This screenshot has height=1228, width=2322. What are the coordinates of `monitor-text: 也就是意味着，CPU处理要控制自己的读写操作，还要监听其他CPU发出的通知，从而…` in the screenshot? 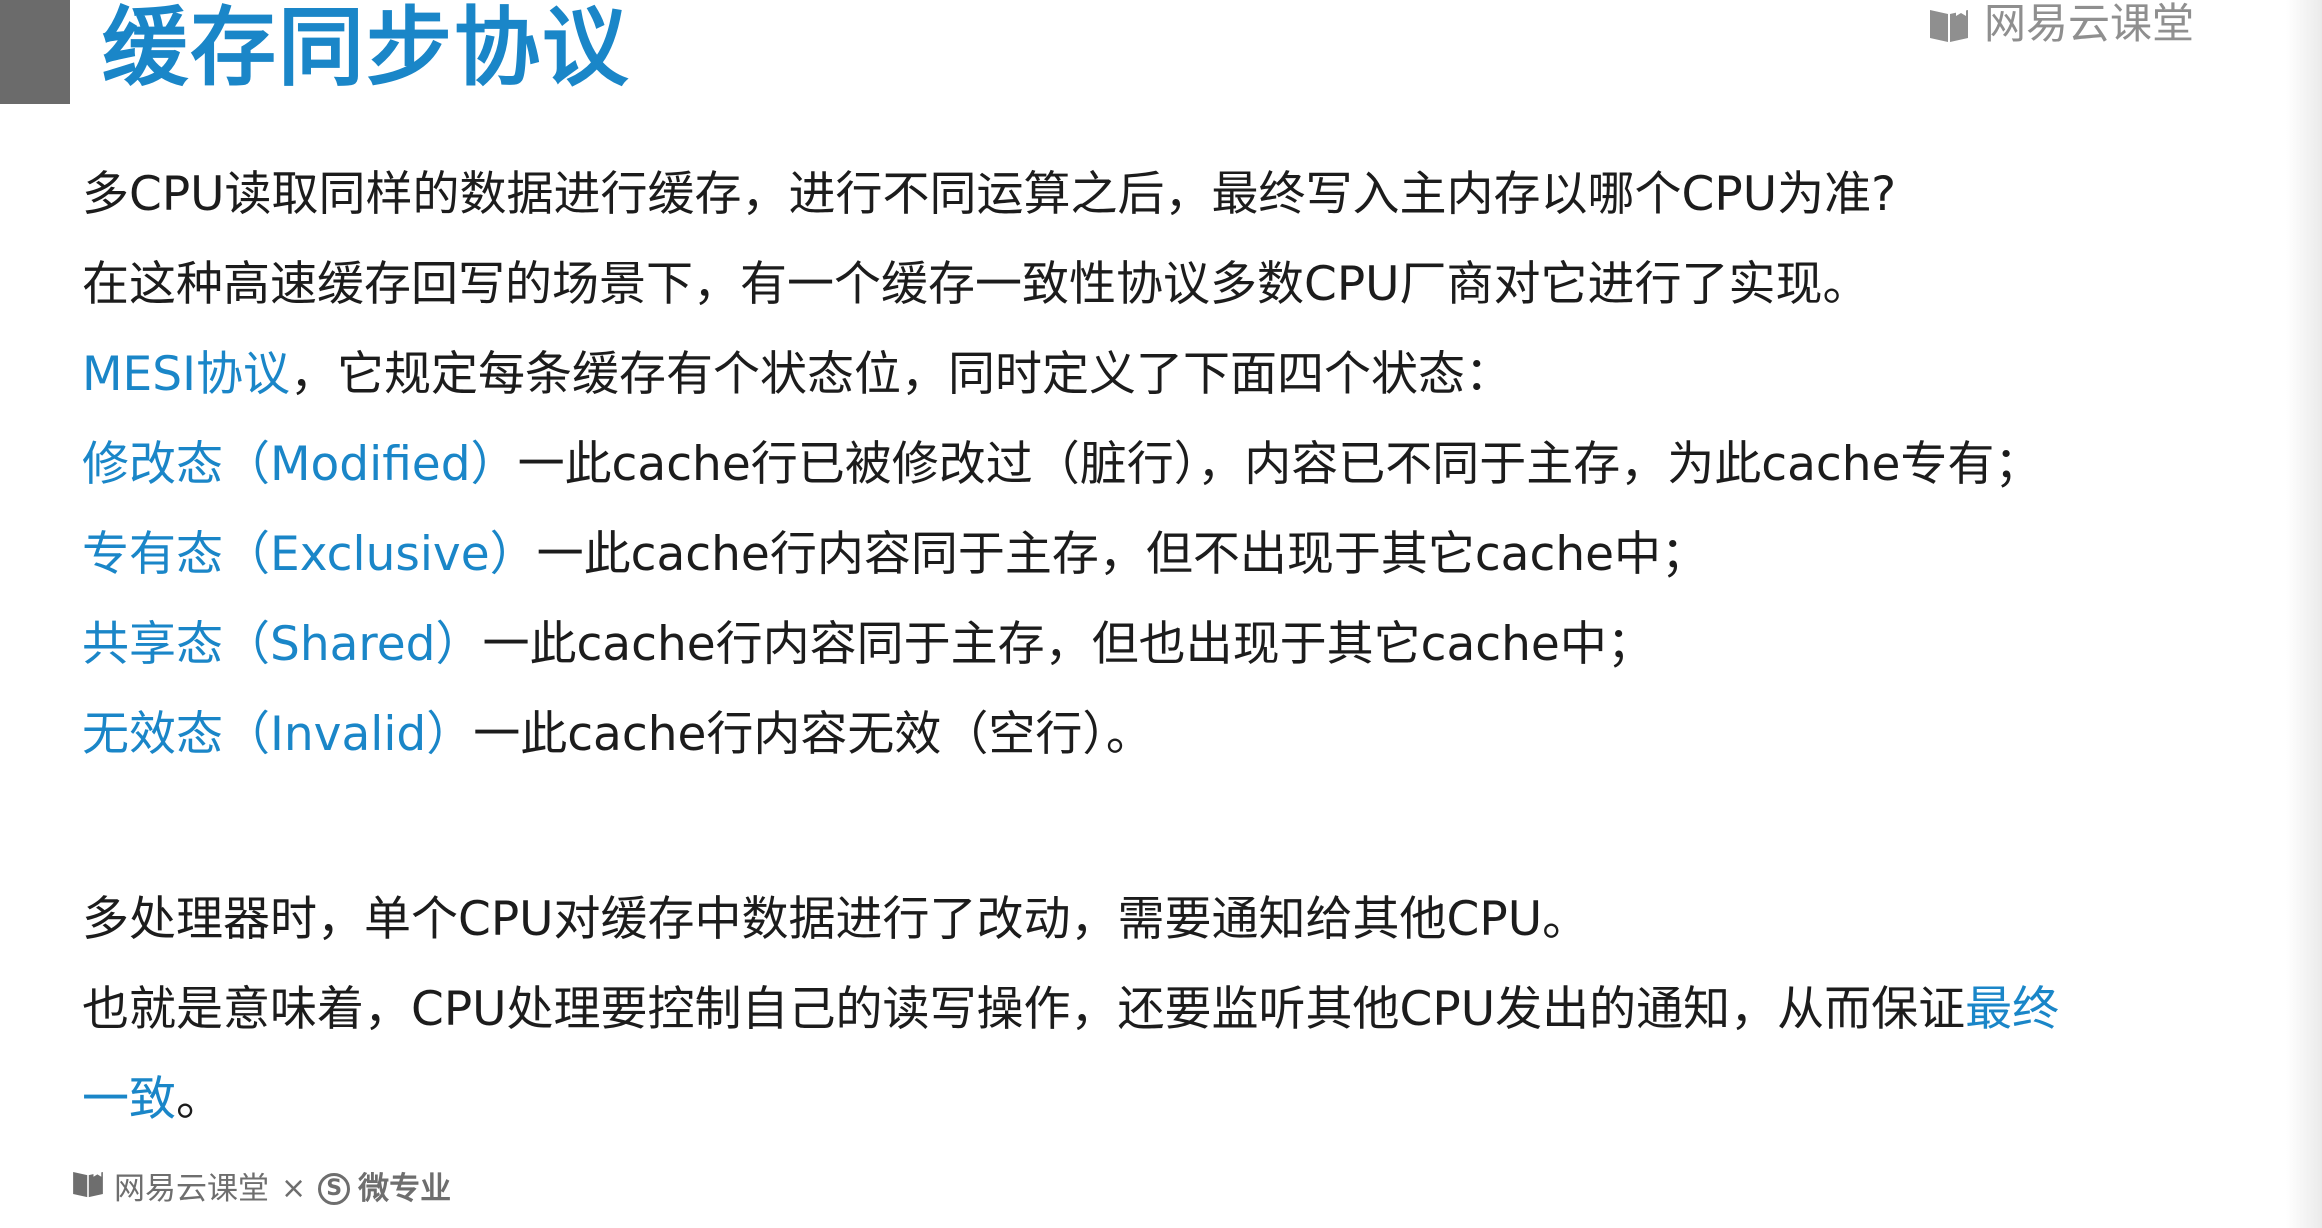 It's located at (1024, 1009).